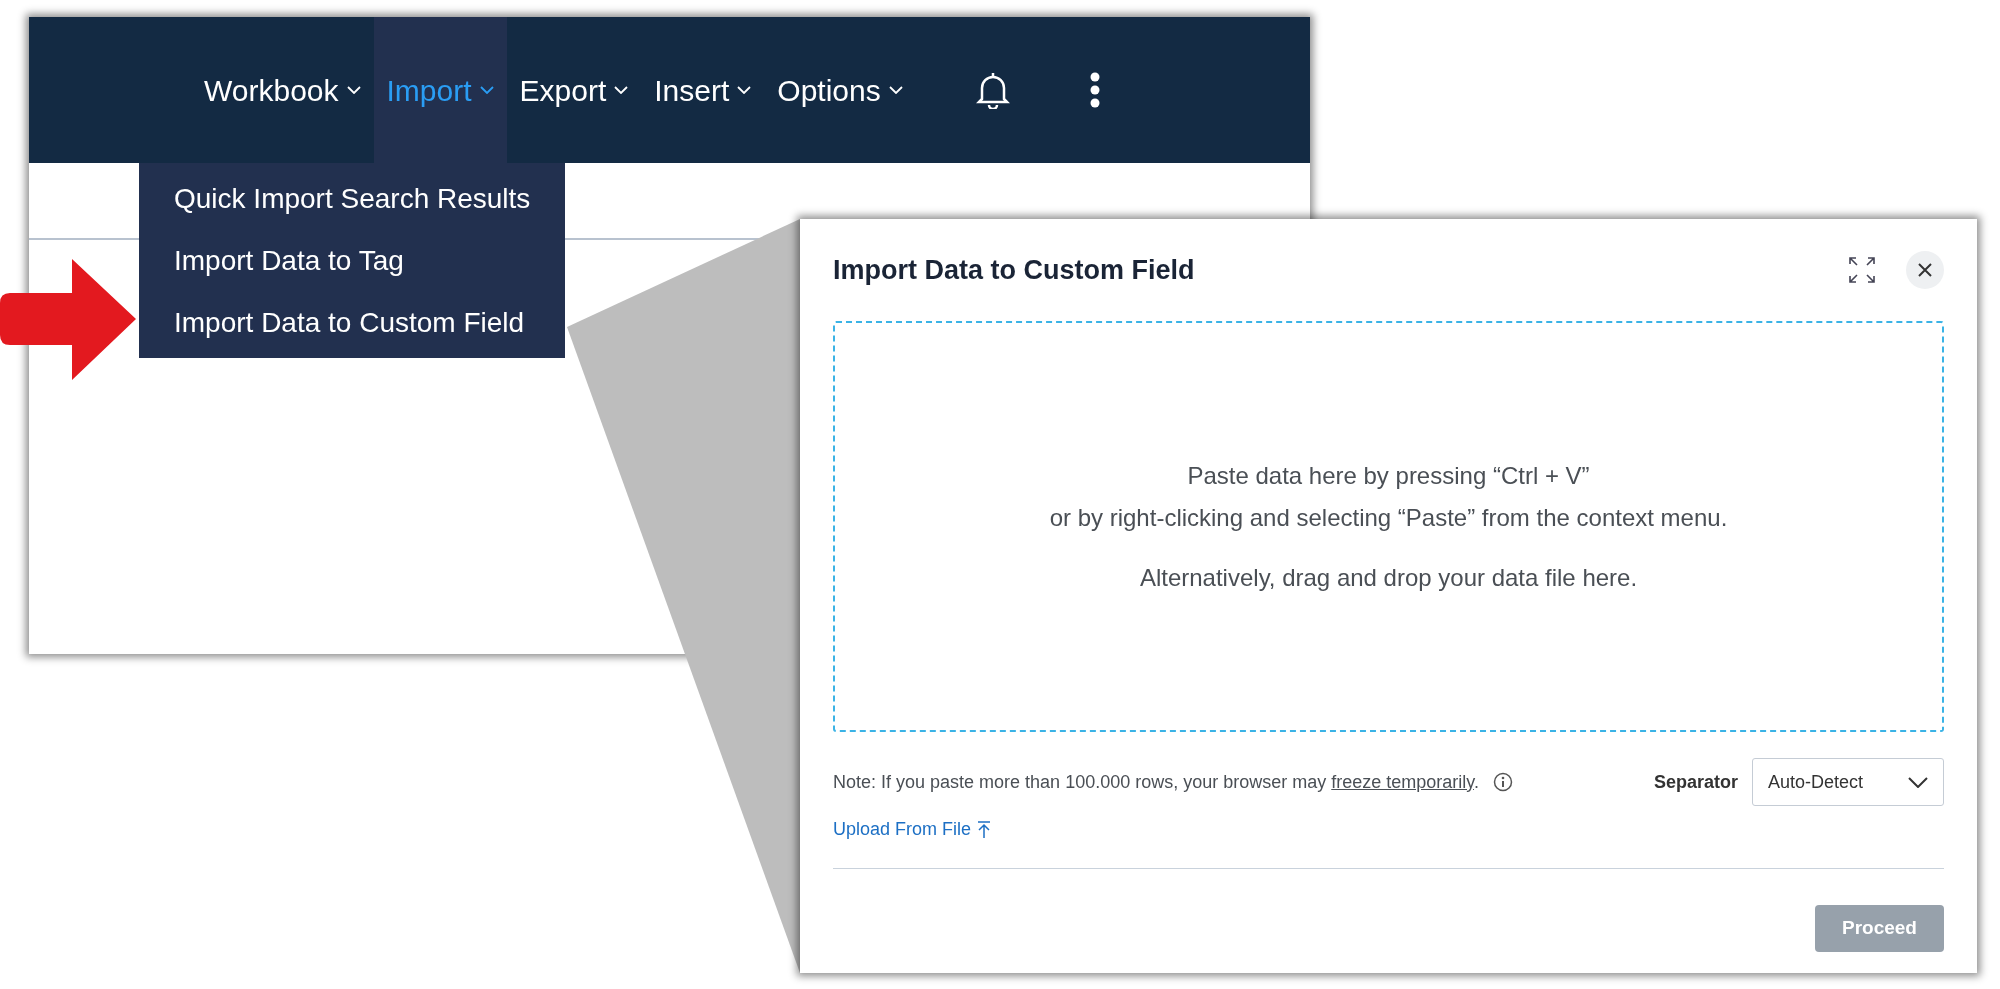  Describe the element at coordinates (1402, 781) in the screenshot. I see `freeze-temporarily-link: freeze temporarily` at that location.